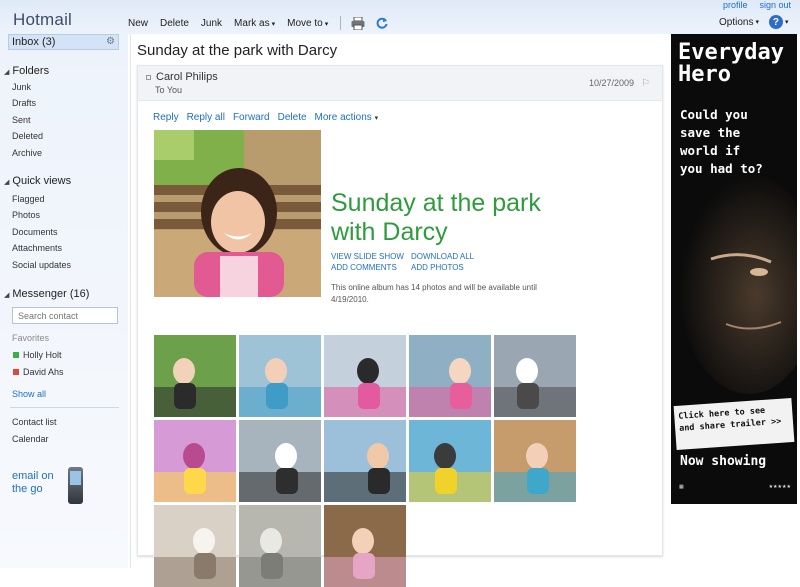  Describe the element at coordinates (33, 483) in the screenshot. I see `email-on-the-go-link: email on the go` at that location.